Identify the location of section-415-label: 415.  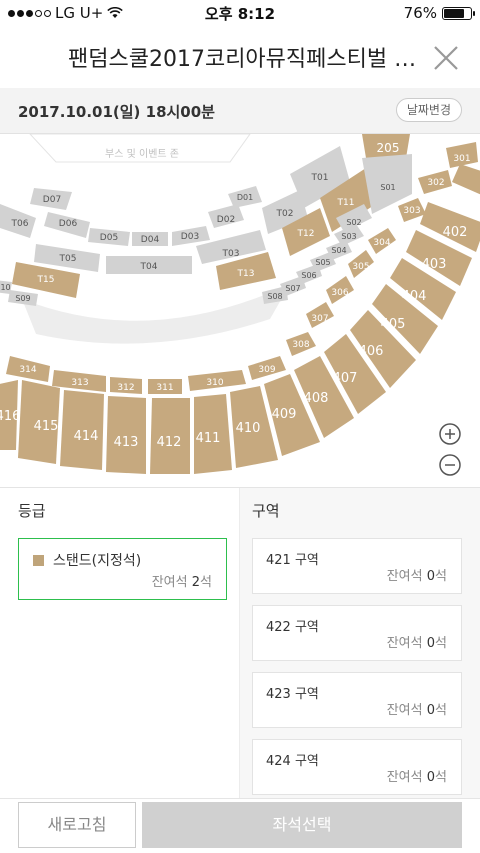
(46, 426).